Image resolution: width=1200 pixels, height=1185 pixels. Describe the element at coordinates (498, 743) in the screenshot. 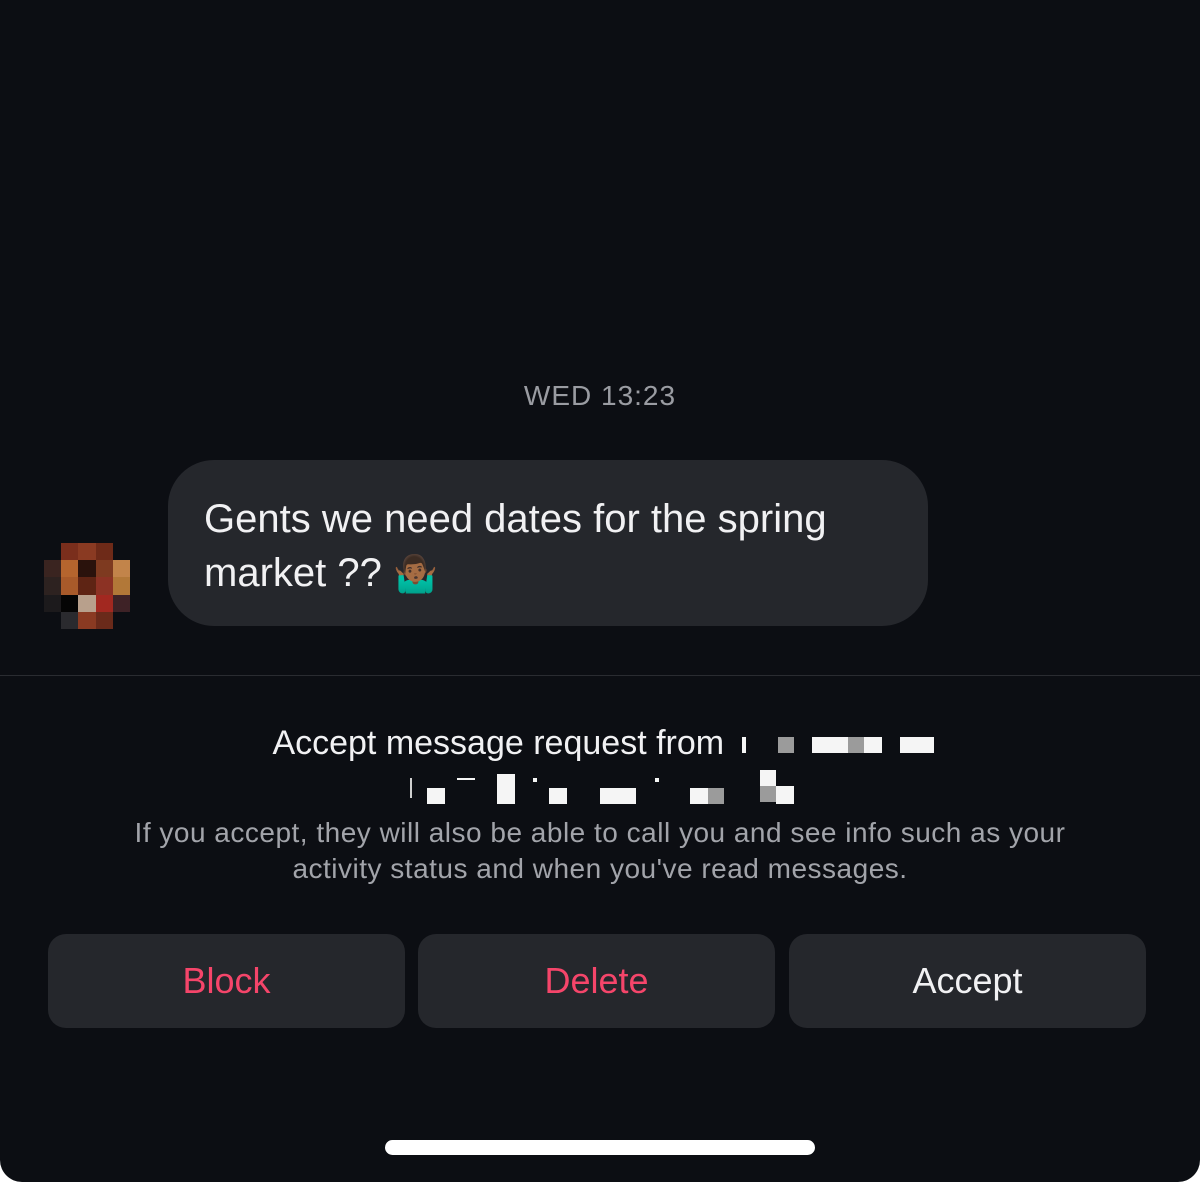

I see `request-title-text: Accept message request from` at that location.